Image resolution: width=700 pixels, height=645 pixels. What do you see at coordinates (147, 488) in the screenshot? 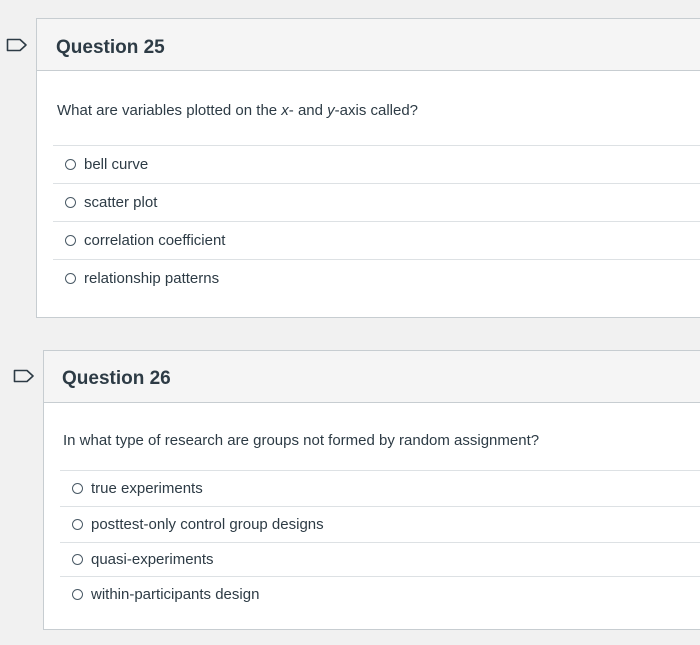
I see `answer-label: true experiments` at bounding box center [147, 488].